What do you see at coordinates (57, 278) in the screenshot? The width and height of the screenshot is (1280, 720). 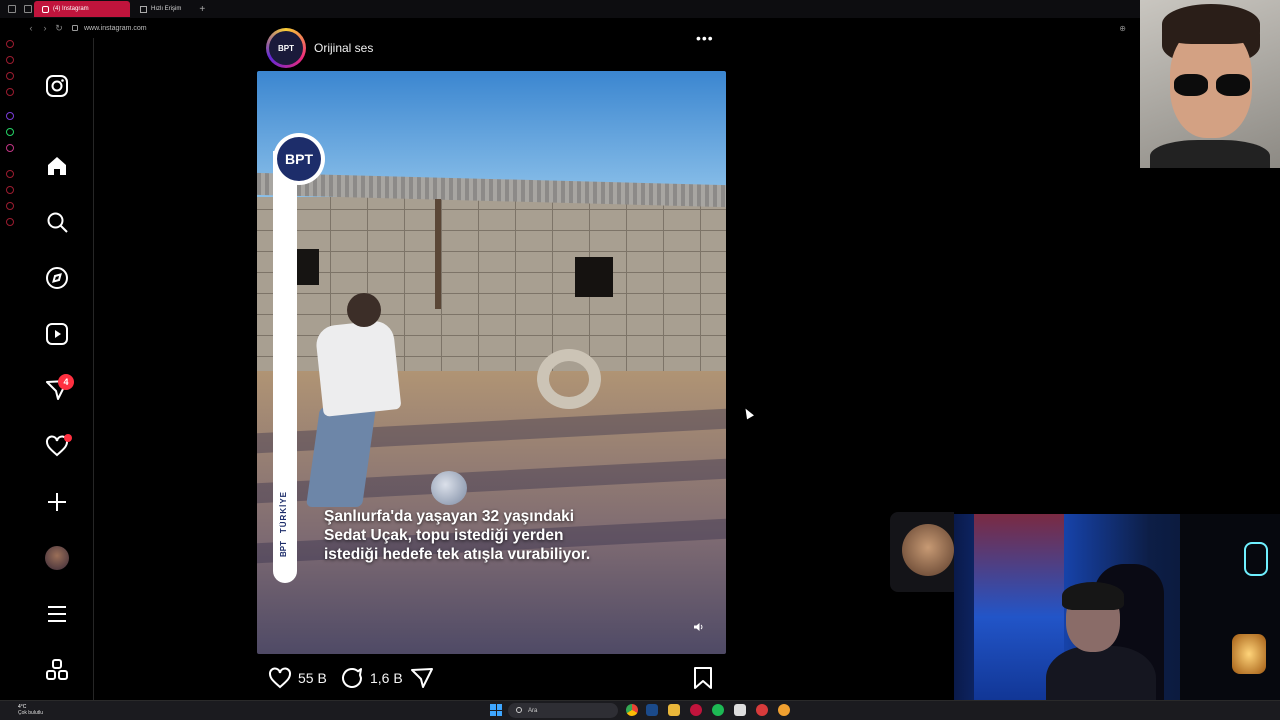 I see `explore-icon` at bounding box center [57, 278].